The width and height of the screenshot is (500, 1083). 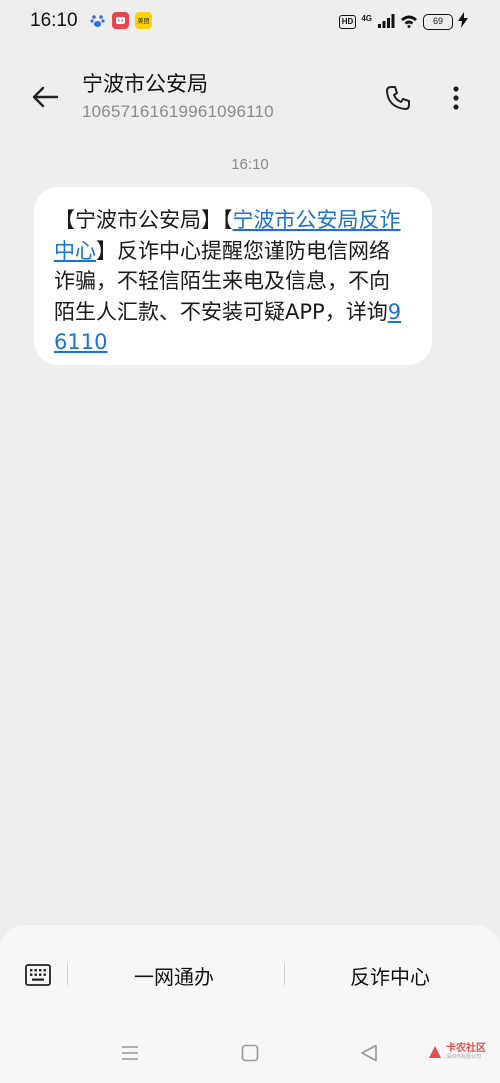 I want to click on watermark-icon, so click(x=435, y=1051).